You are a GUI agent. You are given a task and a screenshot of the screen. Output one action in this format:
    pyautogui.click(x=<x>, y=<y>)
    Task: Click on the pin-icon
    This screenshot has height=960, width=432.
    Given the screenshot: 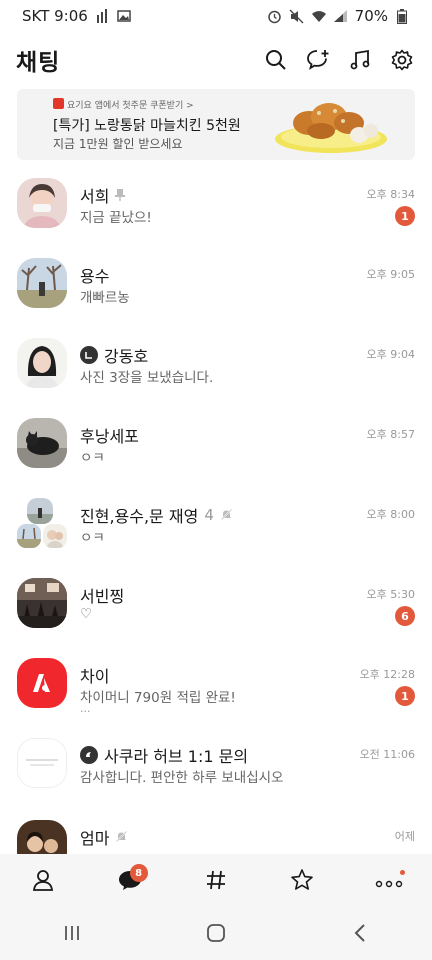 What is the action you would take?
    pyautogui.click(x=120, y=195)
    